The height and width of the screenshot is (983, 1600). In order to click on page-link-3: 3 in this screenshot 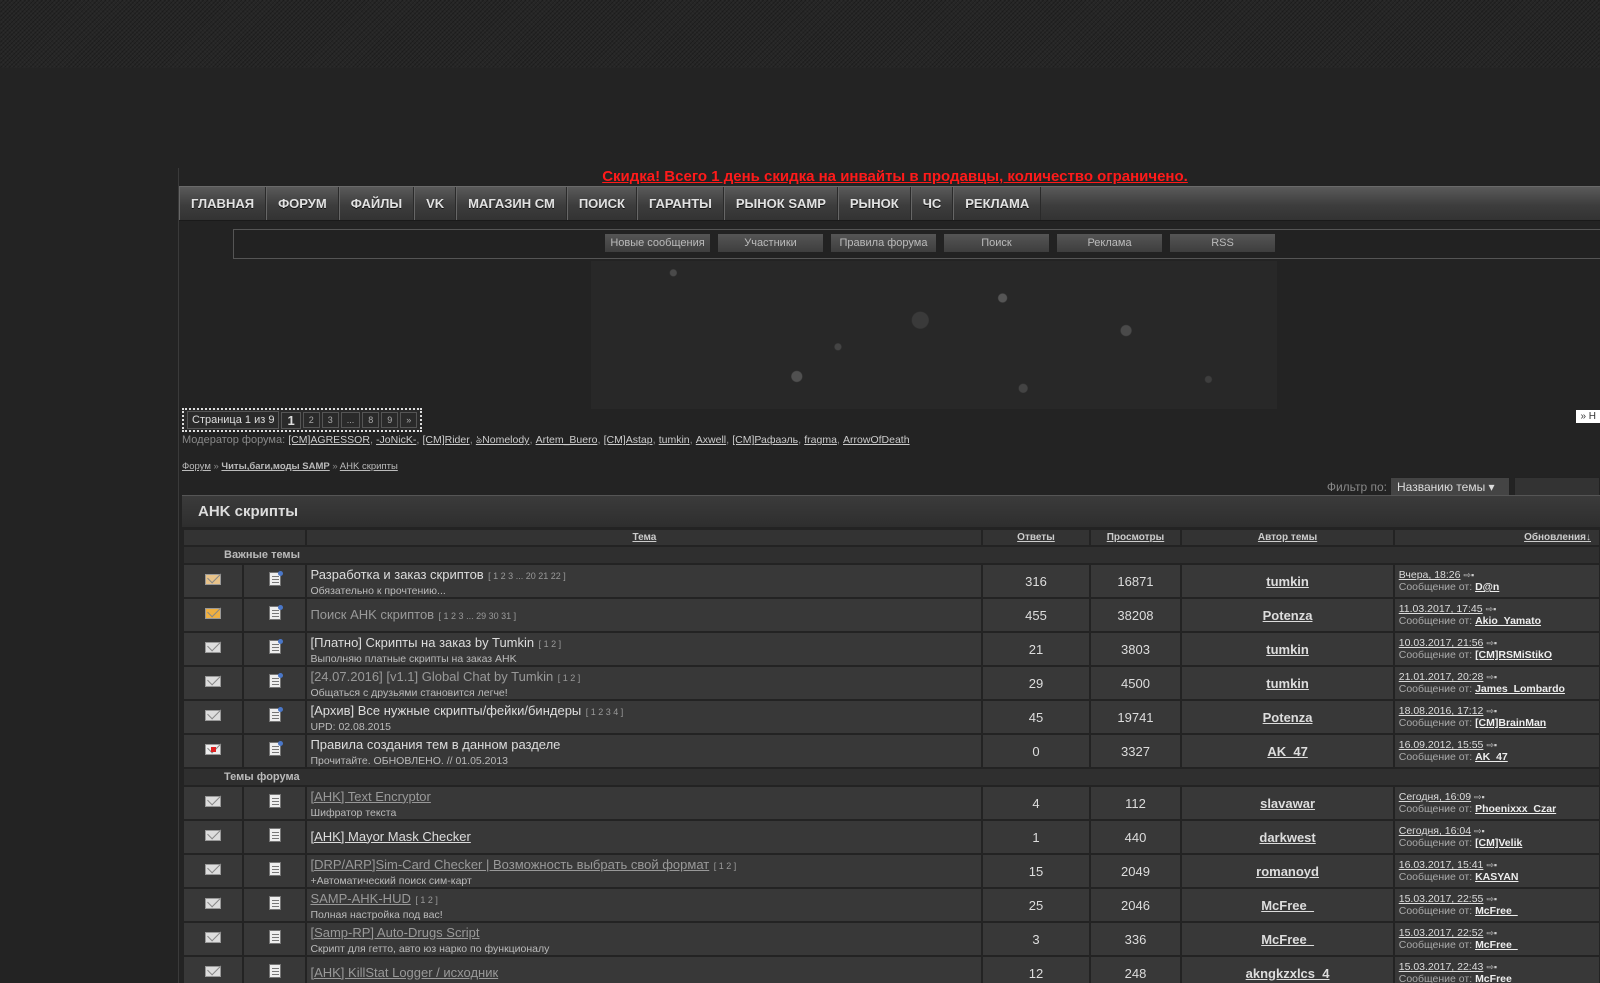, I will do `click(330, 420)`.